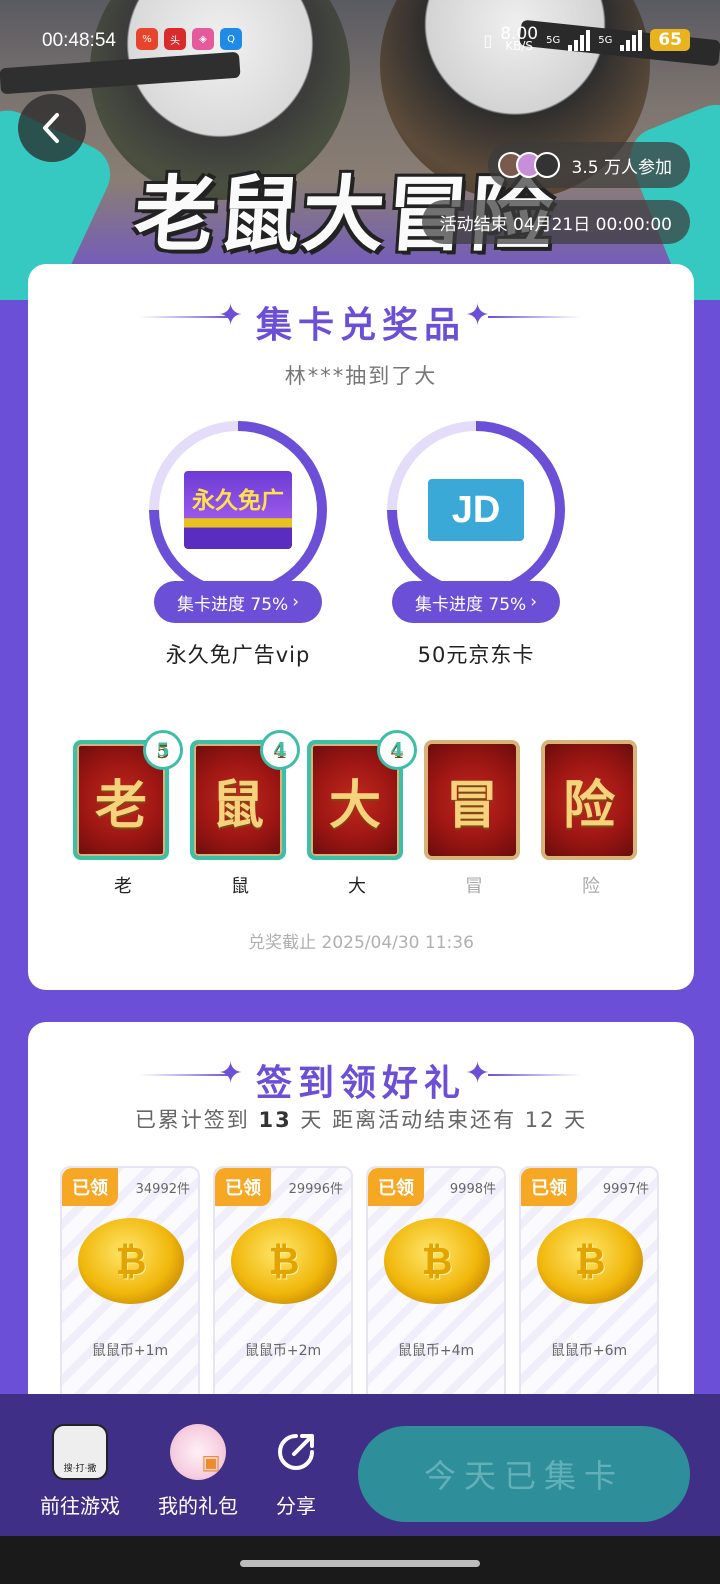 The width and height of the screenshot is (720, 1584). I want to click on character-card-face: 险, so click(589, 800).